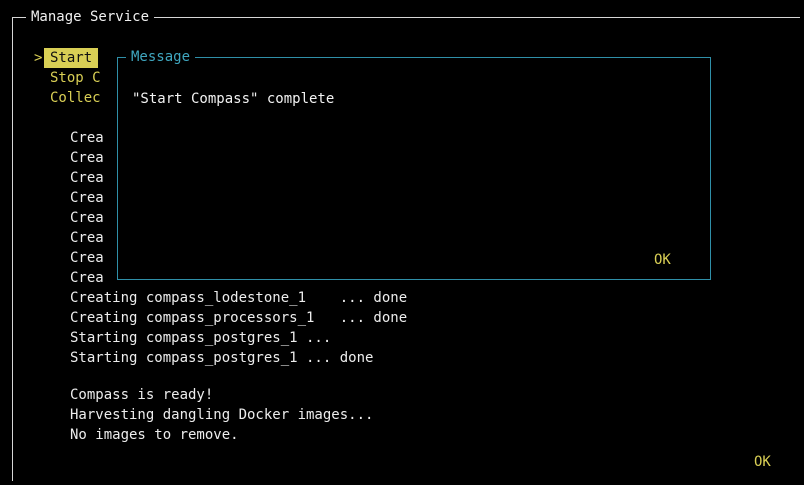 Image resolution: width=804 pixels, height=485 pixels. I want to click on log-spacer, so click(238, 376).